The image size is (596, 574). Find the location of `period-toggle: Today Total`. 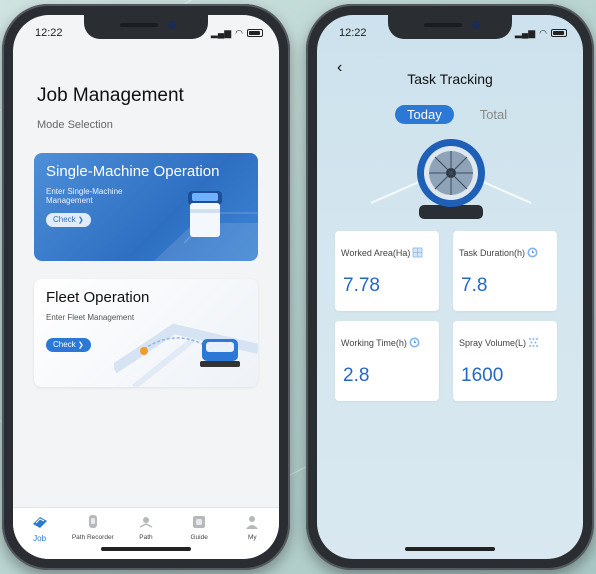

period-toggle: Today Total is located at coordinates (457, 114).